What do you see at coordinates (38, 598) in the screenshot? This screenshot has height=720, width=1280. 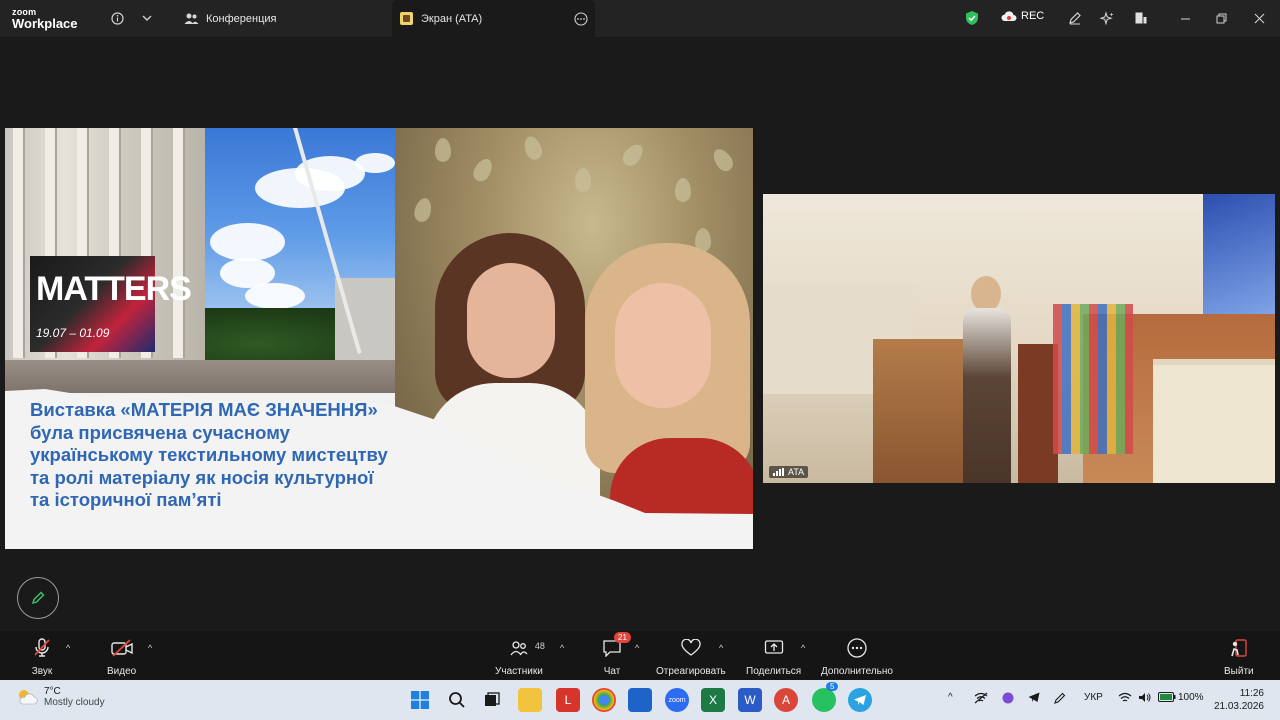 I see `annotate-button` at bounding box center [38, 598].